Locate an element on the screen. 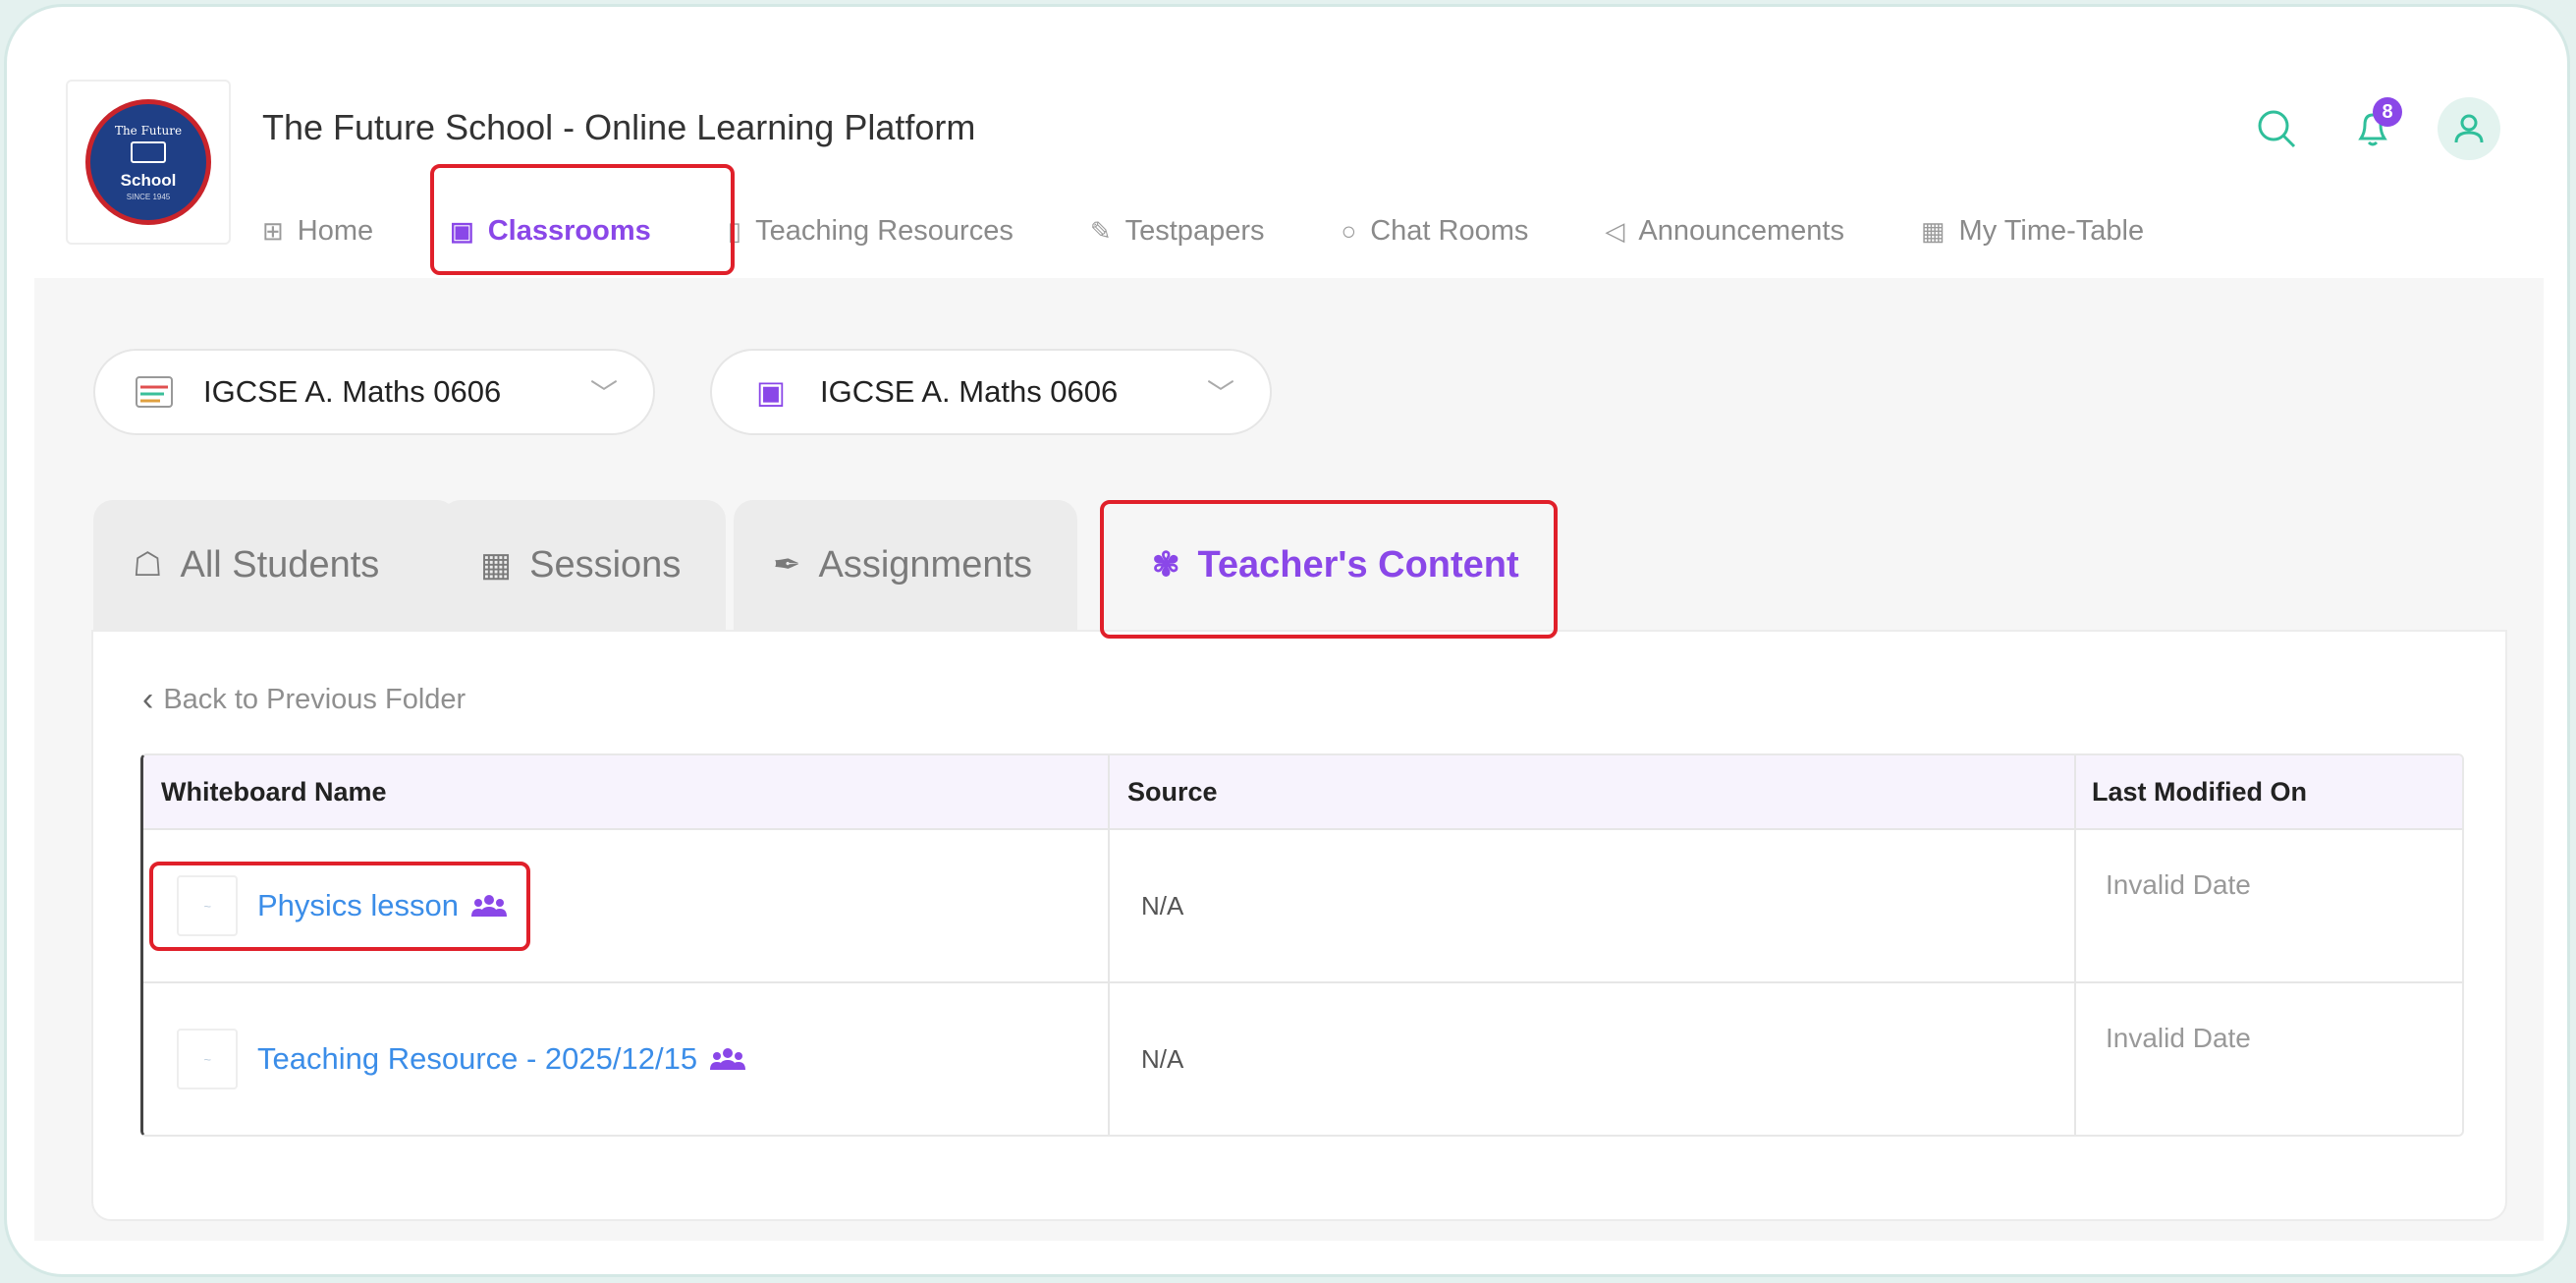 The height and width of the screenshot is (1283, 2576). logo-text-bottom: SINCE 1945 is located at coordinates (148, 196).